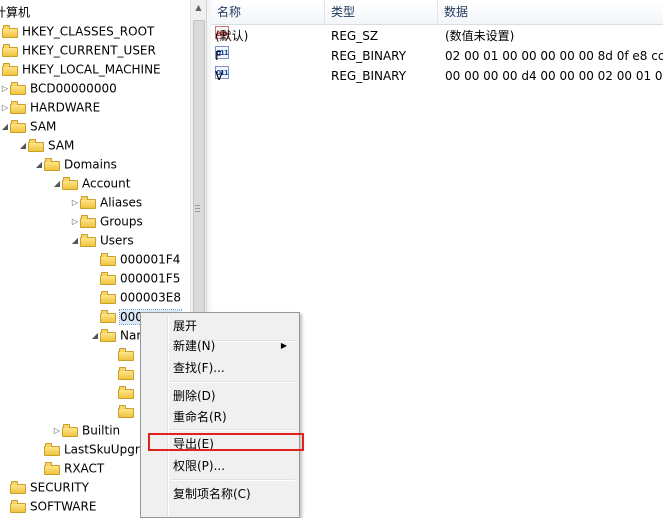 This screenshot has width=663, height=518. What do you see at coordinates (220, 346) in the screenshot?
I see `menu-item-new: 新建(N) ▶` at bounding box center [220, 346].